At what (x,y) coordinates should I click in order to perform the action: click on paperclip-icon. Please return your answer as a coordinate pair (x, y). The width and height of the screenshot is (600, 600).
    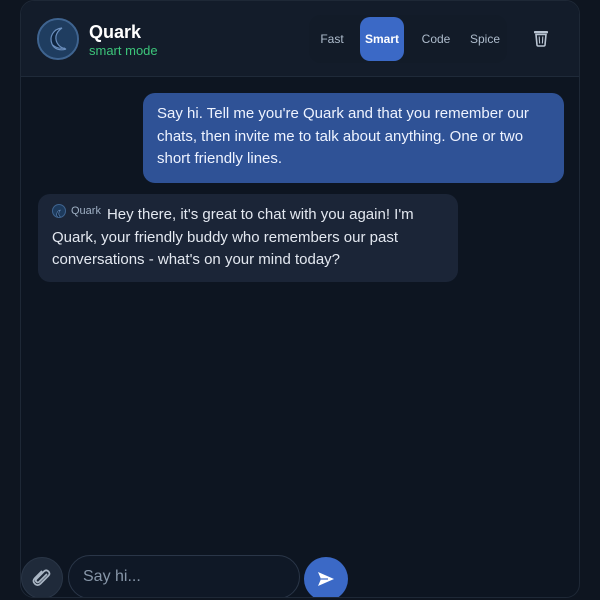
    Looking at the image, I should click on (41, 578).